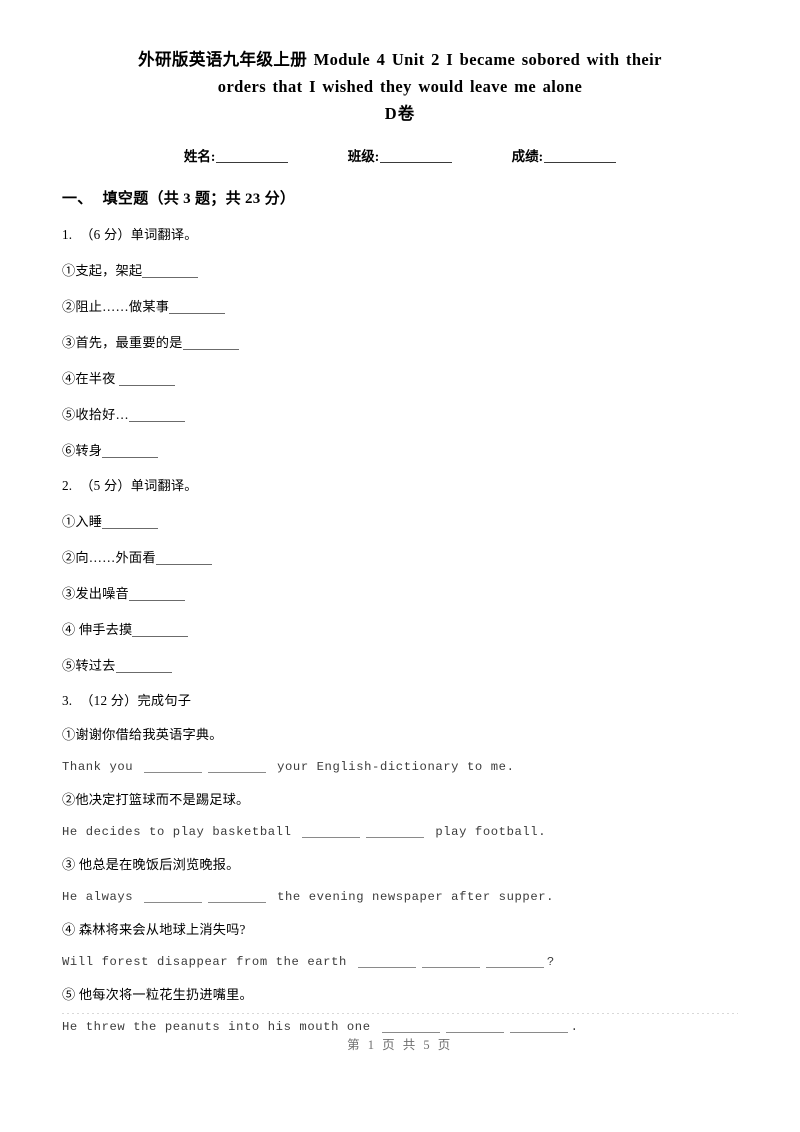 Image resolution: width=800 pixels, height=1132 pixels. Describe the element at coordinates (82, 521) in the screenshot. I see `question-2-item-1-text: ①入睡` at that location.